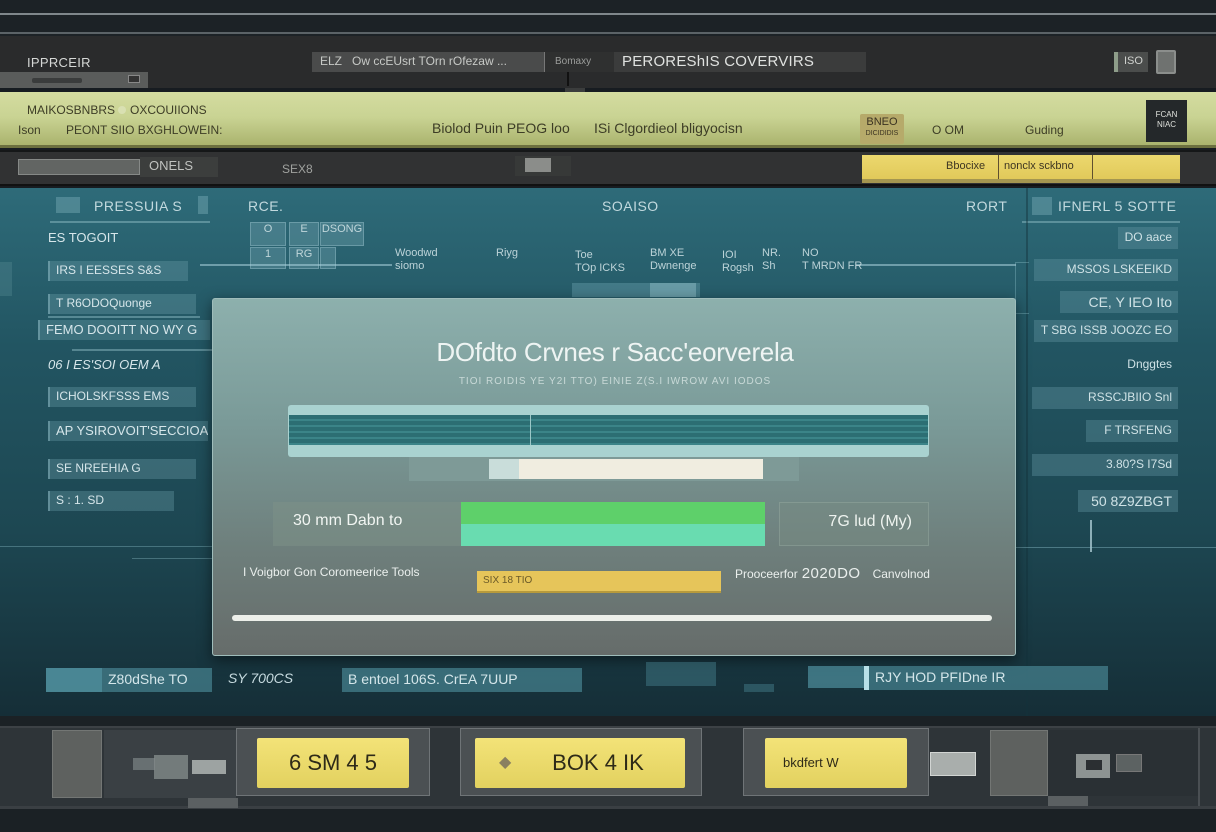  What do you see at coordinates (462, 680) in the screenshot?
I see `bottom-tag: B entoel 106S. CrEA 7UUP` at bounding box center [462, 680].